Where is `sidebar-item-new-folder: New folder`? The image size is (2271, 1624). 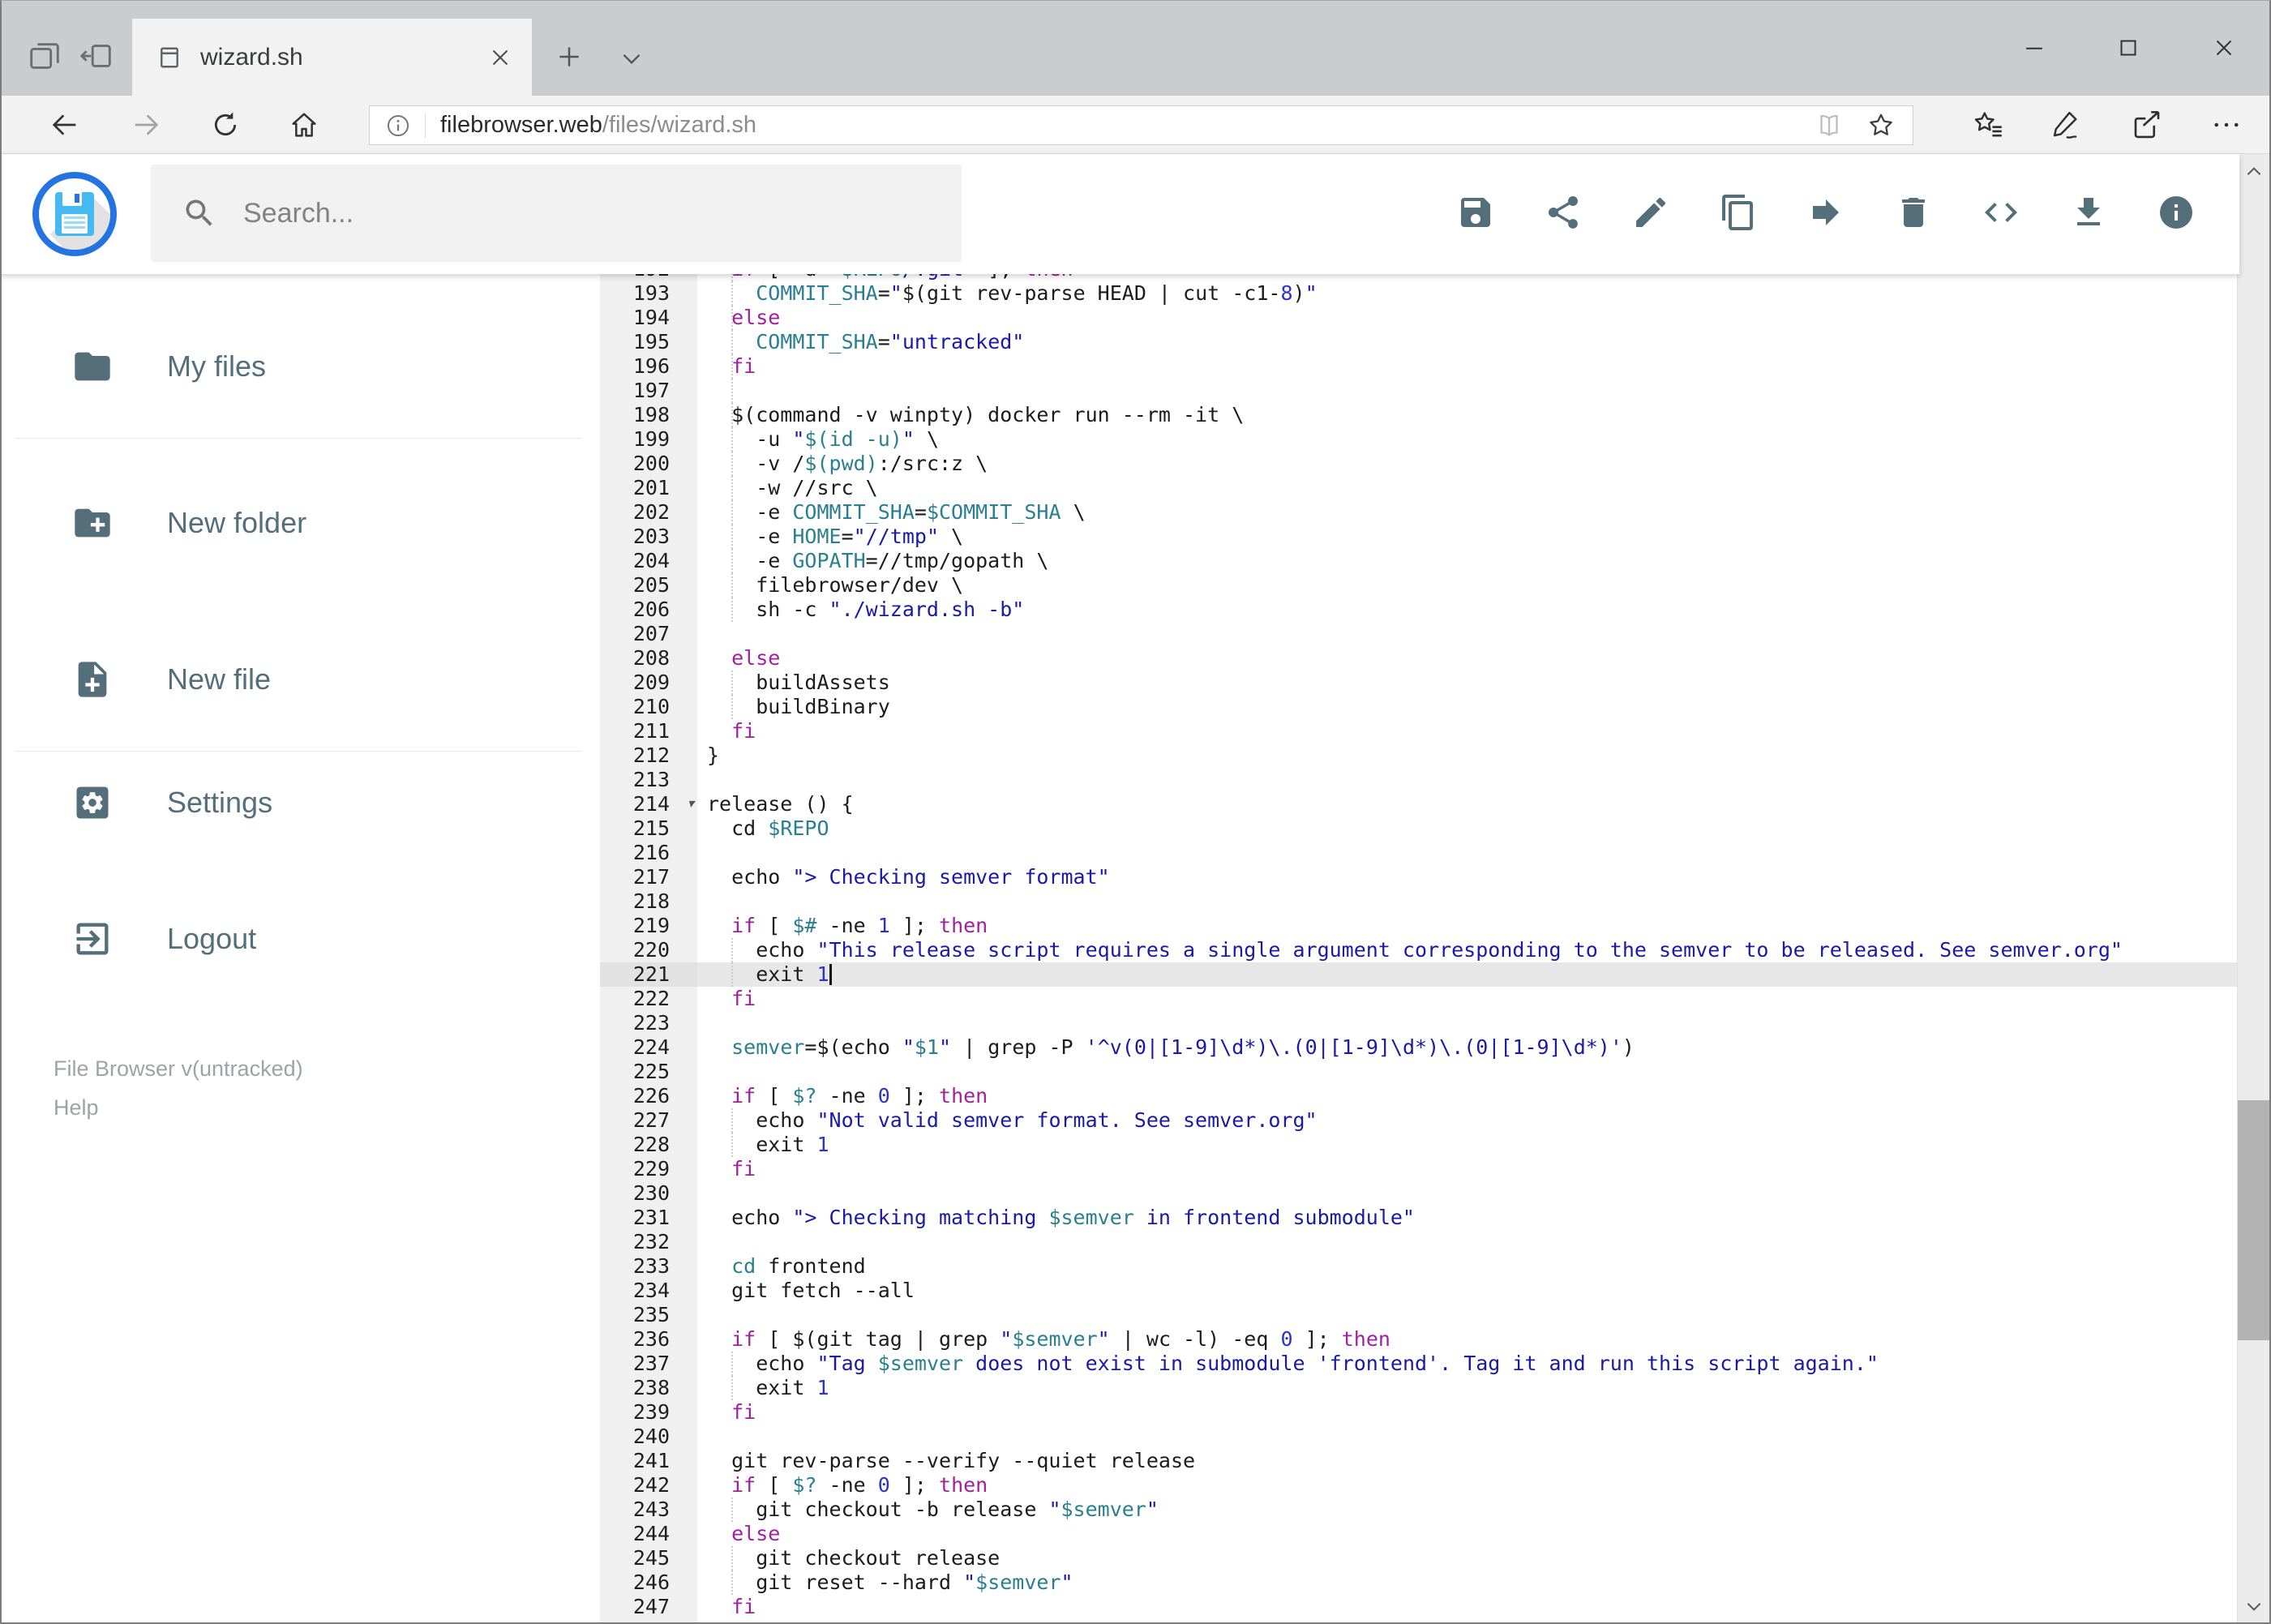
sidebar-item-new-folder: New folder is located at coordinates (300, 523).